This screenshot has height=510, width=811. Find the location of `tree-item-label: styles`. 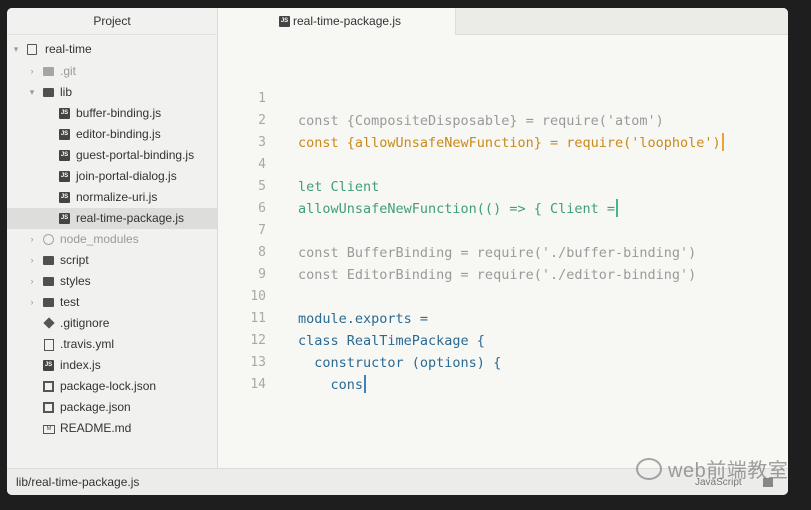

tree-item-label: styles is located at coordinates (75, 281).